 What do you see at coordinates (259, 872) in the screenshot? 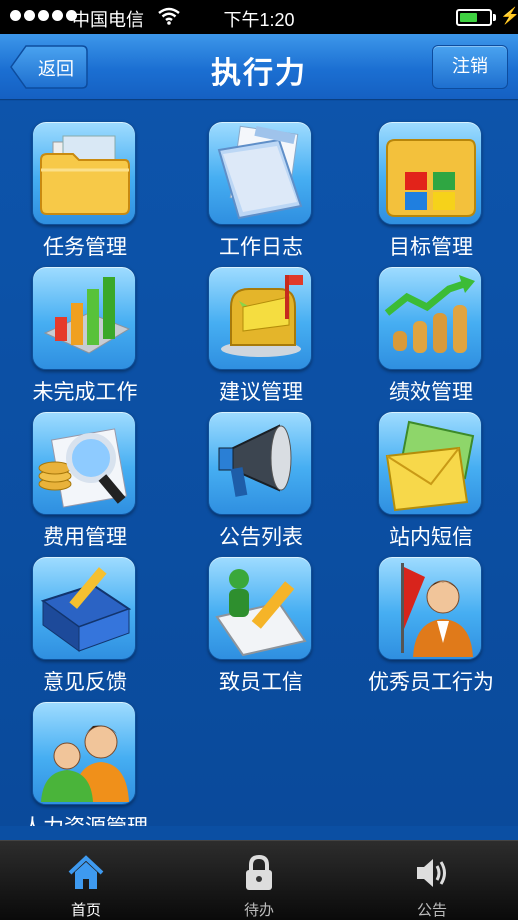
I see `lock-icon` at bounding box center [259, 872].